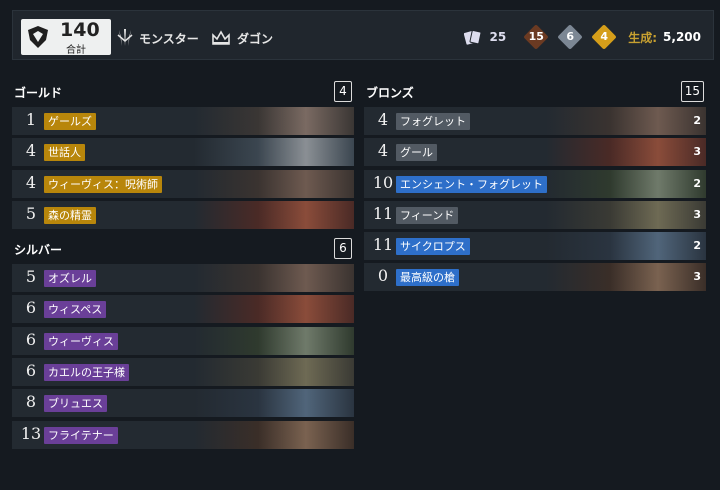 Image resolution: width=720 pixels, height=490 pixels. What do you see at coordinates (80, 30) in the screenshot?
I see `total-score-value: 140` at bounding box center [80, 30].